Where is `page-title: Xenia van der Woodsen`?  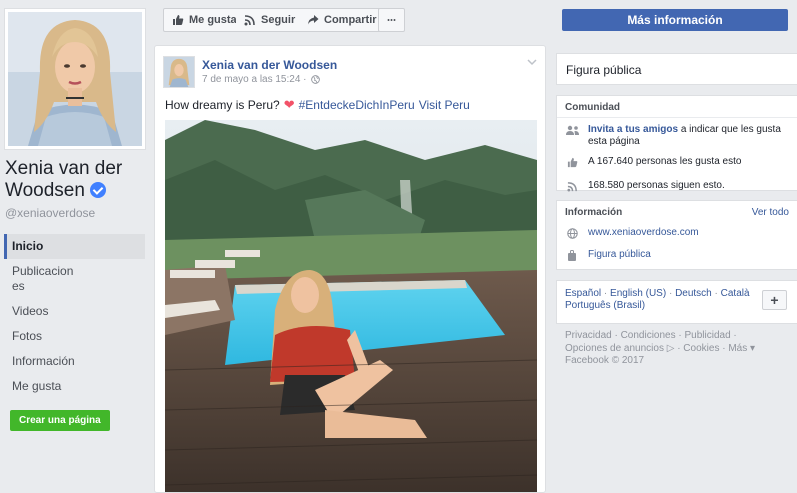
page-title: Xenia van der Woodsen is located at coordinates (79, 180).